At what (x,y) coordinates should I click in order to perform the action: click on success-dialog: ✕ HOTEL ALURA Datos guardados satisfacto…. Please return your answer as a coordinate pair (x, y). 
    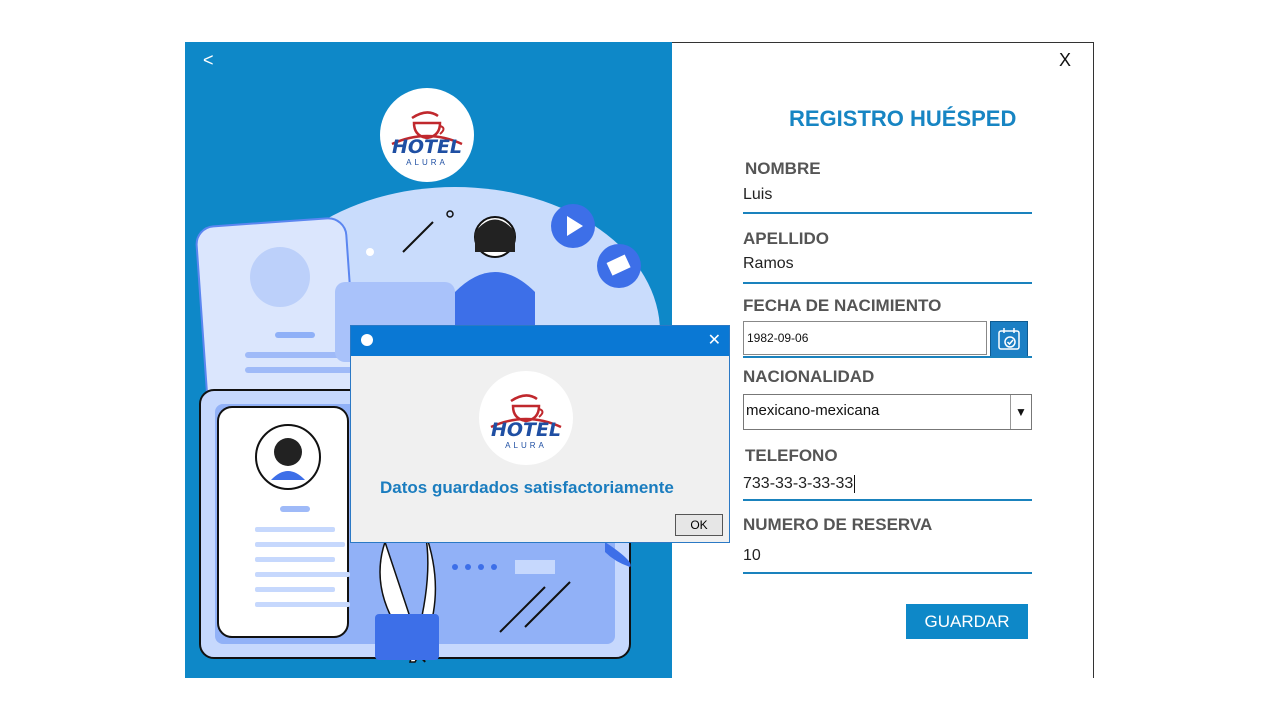
    Looking at the image, I should click on (540, 434).